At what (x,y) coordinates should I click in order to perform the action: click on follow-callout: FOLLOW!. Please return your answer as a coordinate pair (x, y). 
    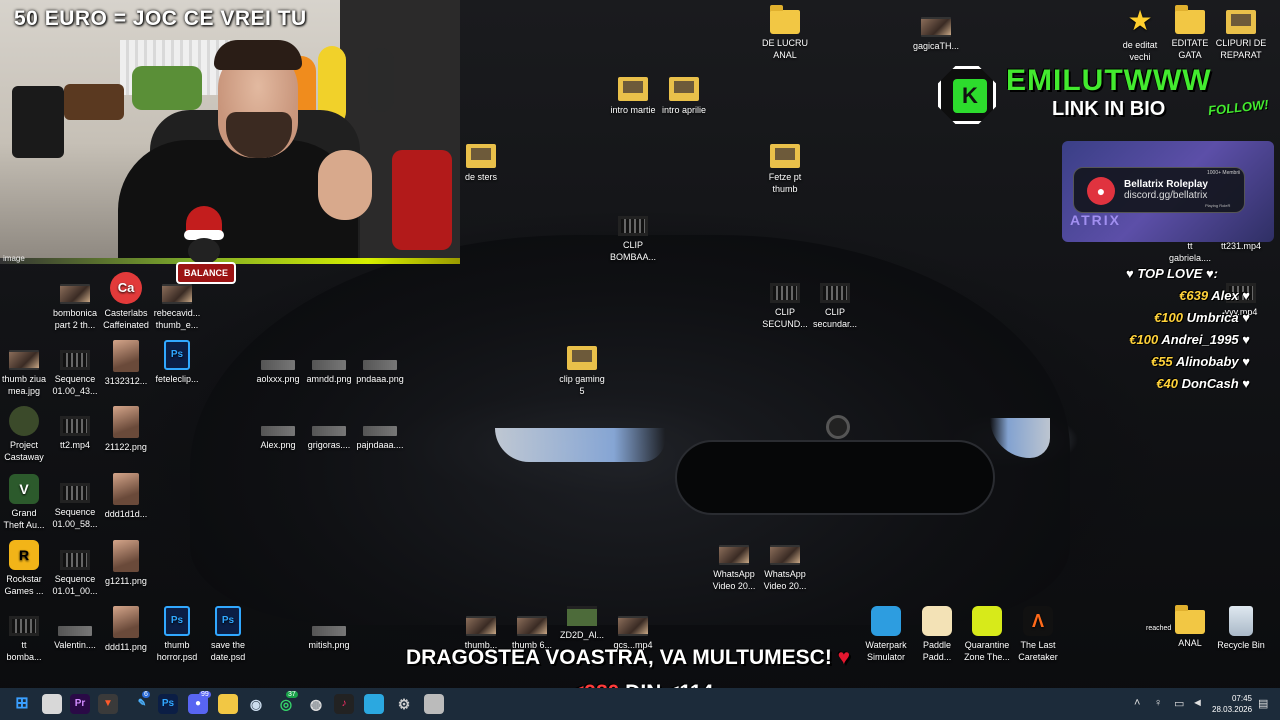
    Looking at the image, I should click on (1238, 107).